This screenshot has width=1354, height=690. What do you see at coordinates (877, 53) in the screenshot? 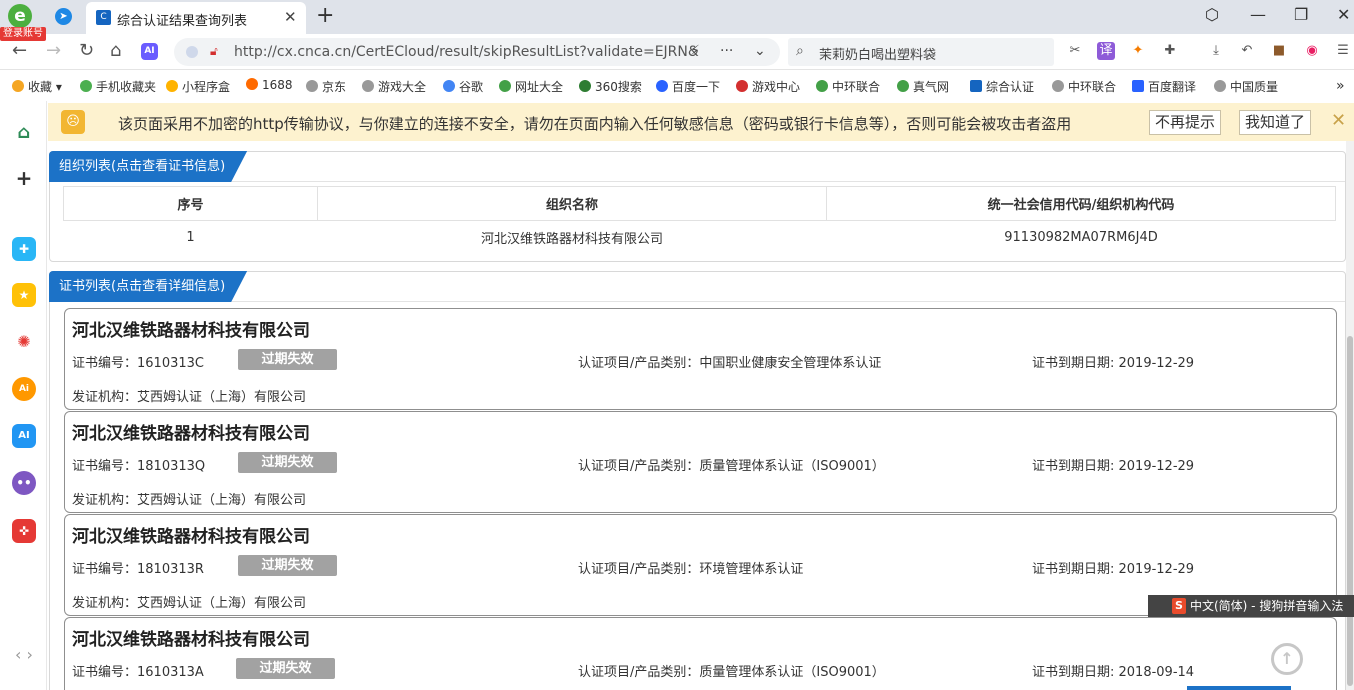
I see `search-input: 茉莉奶白喝出塑料袋` at bounding box center [877, 53].